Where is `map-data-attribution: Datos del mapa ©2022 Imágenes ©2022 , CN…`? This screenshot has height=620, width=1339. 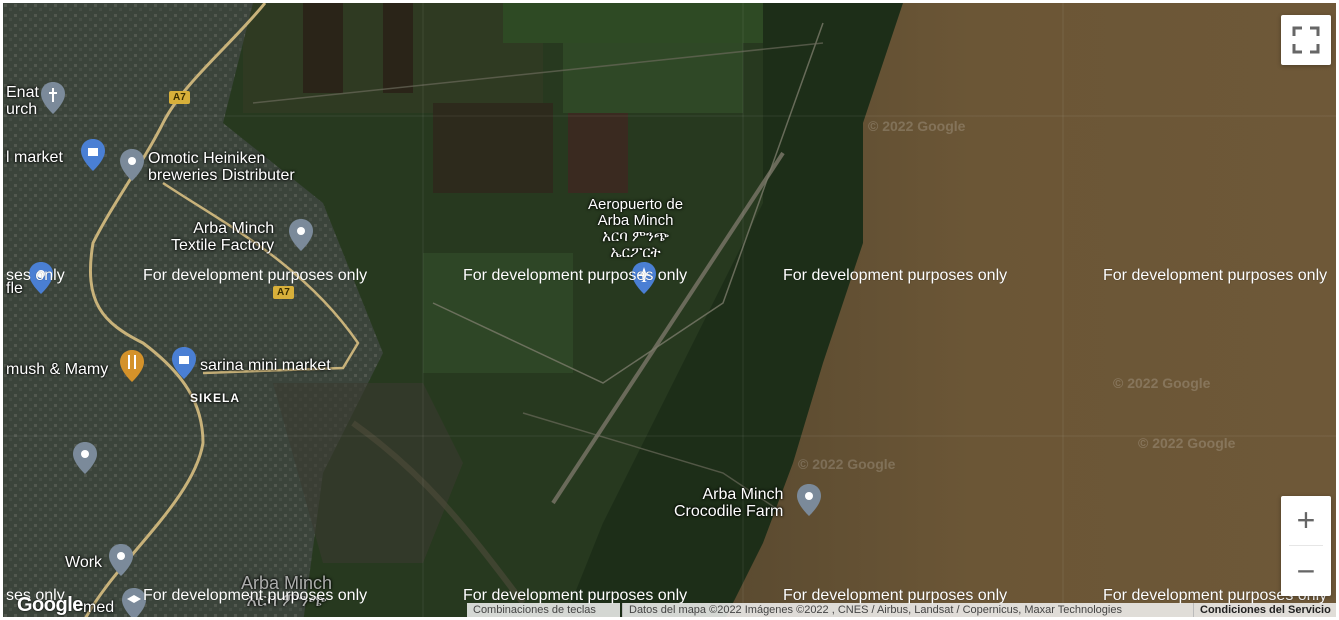
map-data-attribution: Datos del mapa ©2022 Imágenes ©2022 , CN… is located at coordinates (907, 610).